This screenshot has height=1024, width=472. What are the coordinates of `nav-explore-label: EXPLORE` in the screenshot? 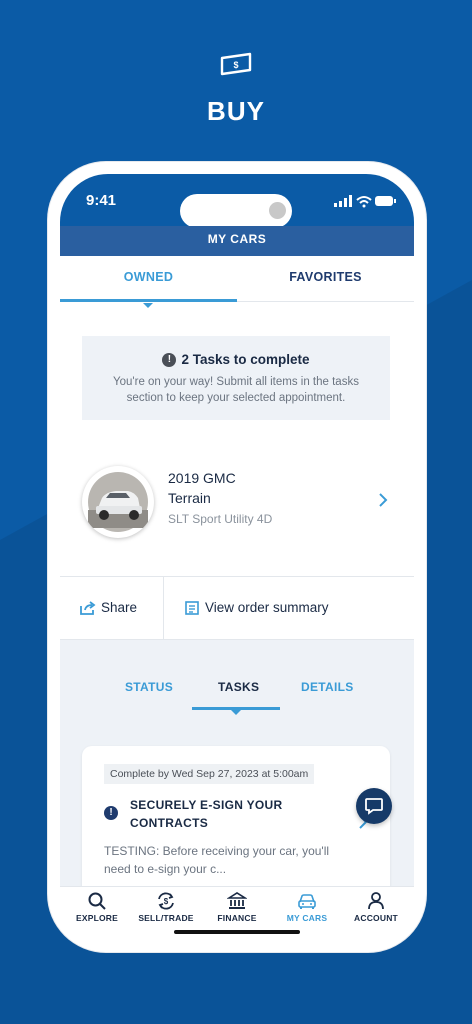 It's located at (97, 918).